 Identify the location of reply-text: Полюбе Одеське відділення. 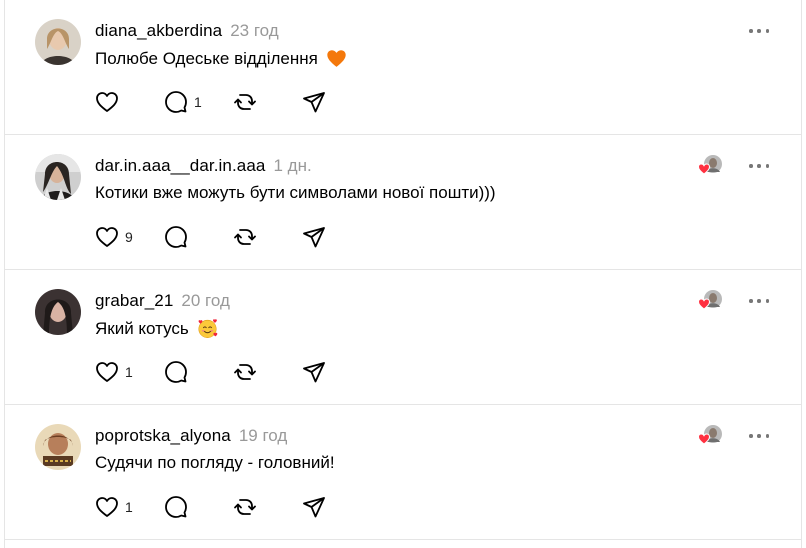
(221, 58).